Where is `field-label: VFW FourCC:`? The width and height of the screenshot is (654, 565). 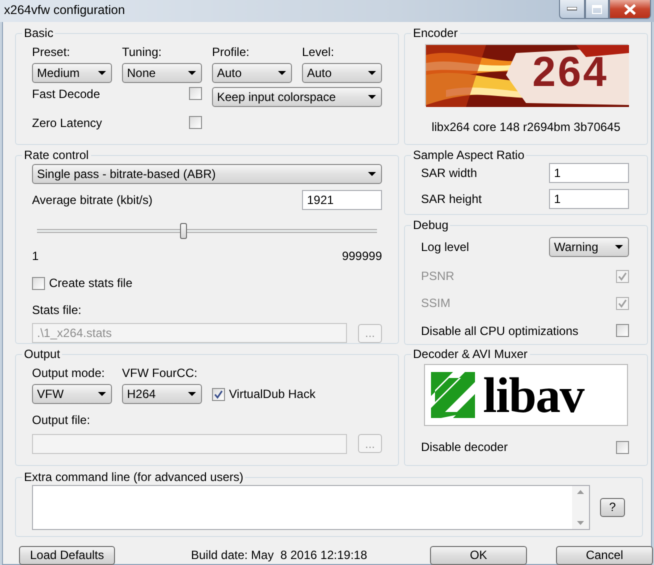
field-label: VFW FourCC: is located at coordinates (160, 373).